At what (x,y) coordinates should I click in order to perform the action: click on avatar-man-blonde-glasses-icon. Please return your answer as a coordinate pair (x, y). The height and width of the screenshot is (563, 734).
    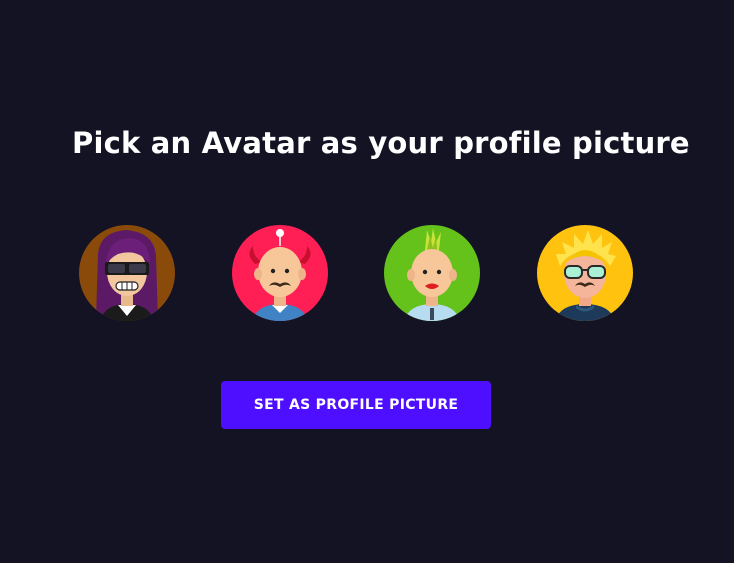
    Looking at the image, I should click on (585, 273).